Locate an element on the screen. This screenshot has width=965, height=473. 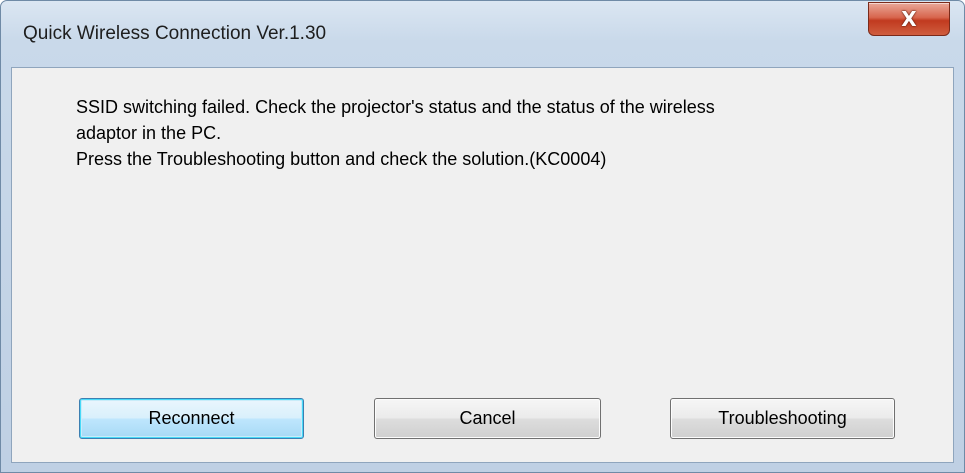
window-title: Quick Wireless Connection Ver.1.30 is located at coordinates (175, 33).